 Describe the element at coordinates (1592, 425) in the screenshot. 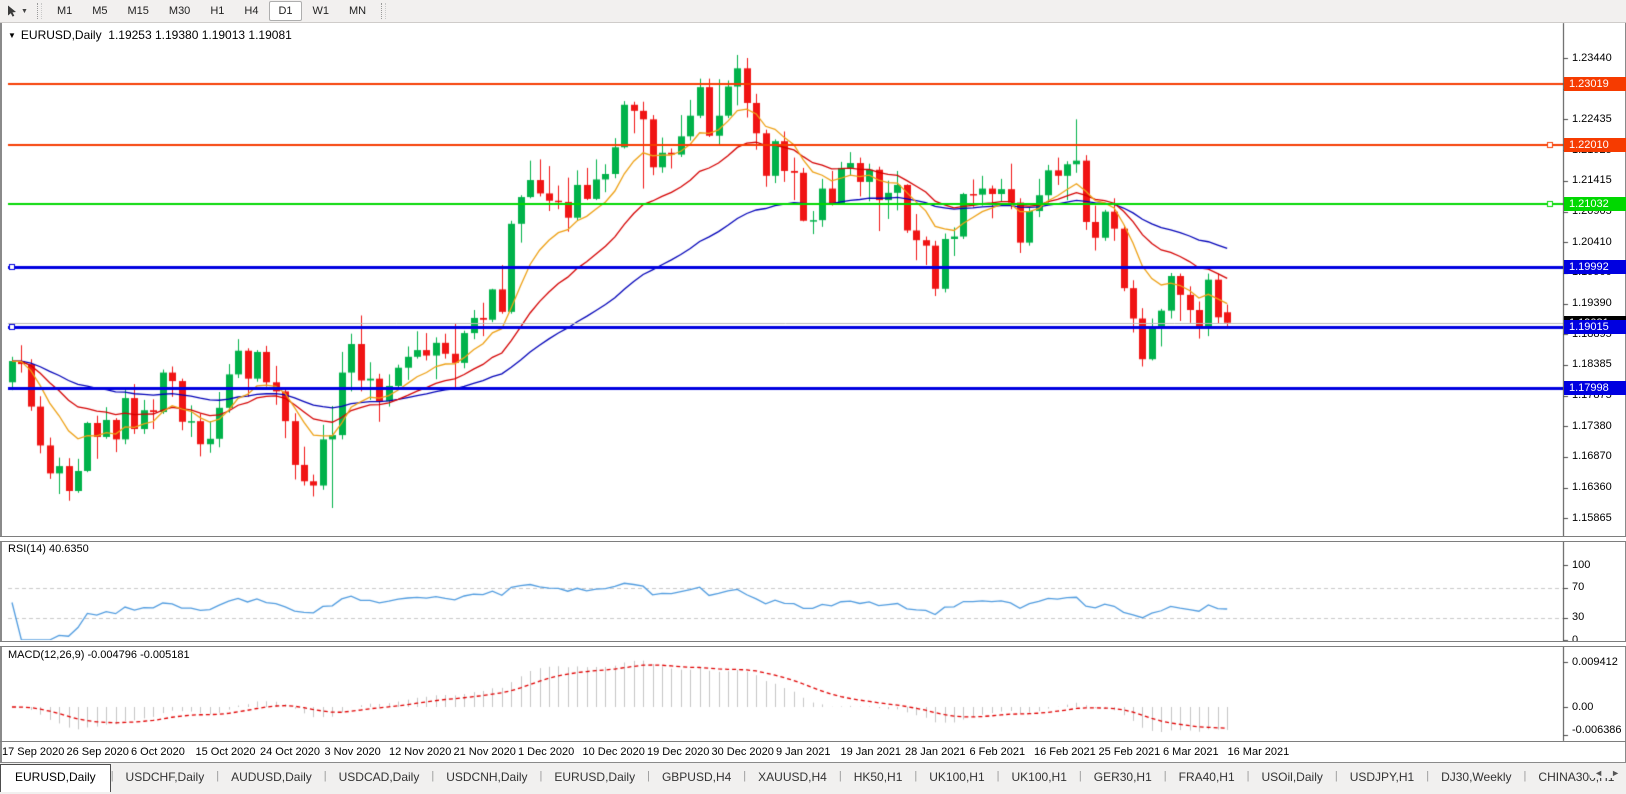

I see `price-tick-label: 1.17380` at that location.